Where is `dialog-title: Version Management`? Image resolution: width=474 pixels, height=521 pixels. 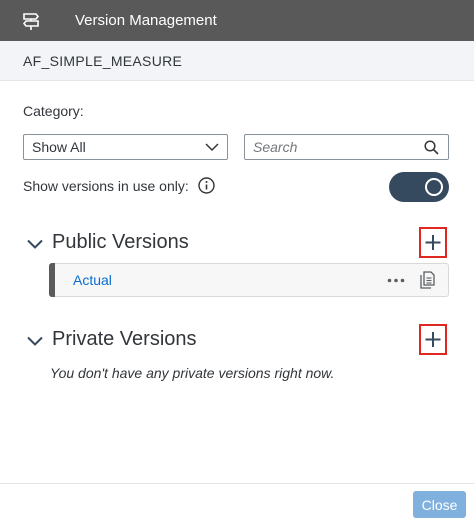
dialog-title: Version Management is located at coordinates (146, 20).